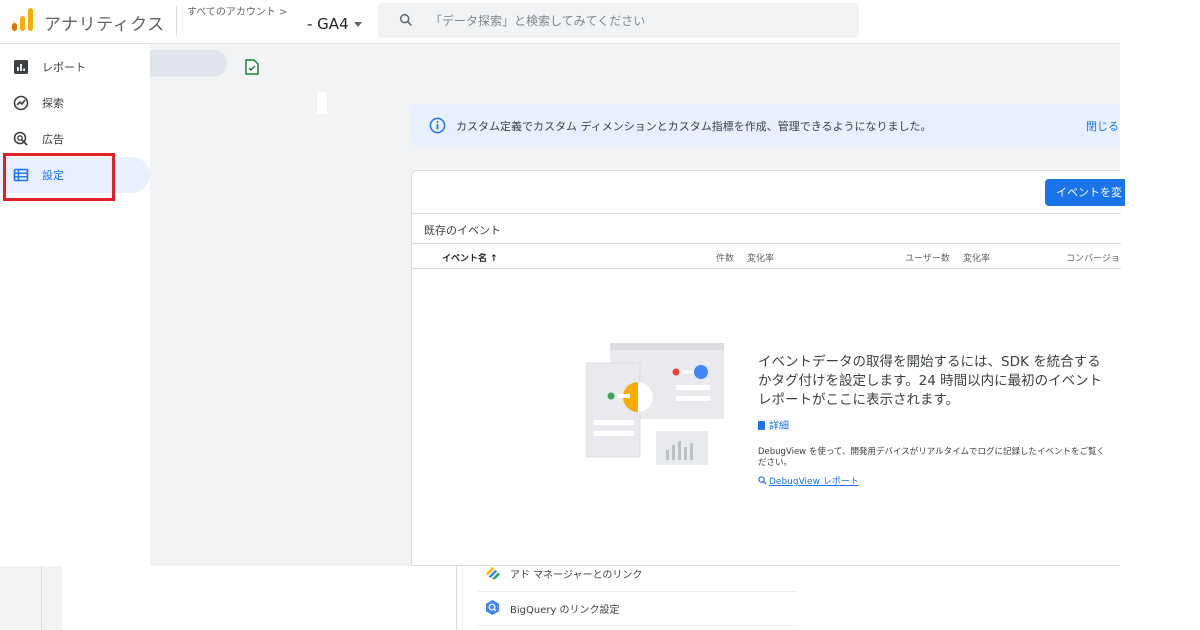 The image size is (1200, 630). I want to click on column-count: 件数, so click(725, 257).